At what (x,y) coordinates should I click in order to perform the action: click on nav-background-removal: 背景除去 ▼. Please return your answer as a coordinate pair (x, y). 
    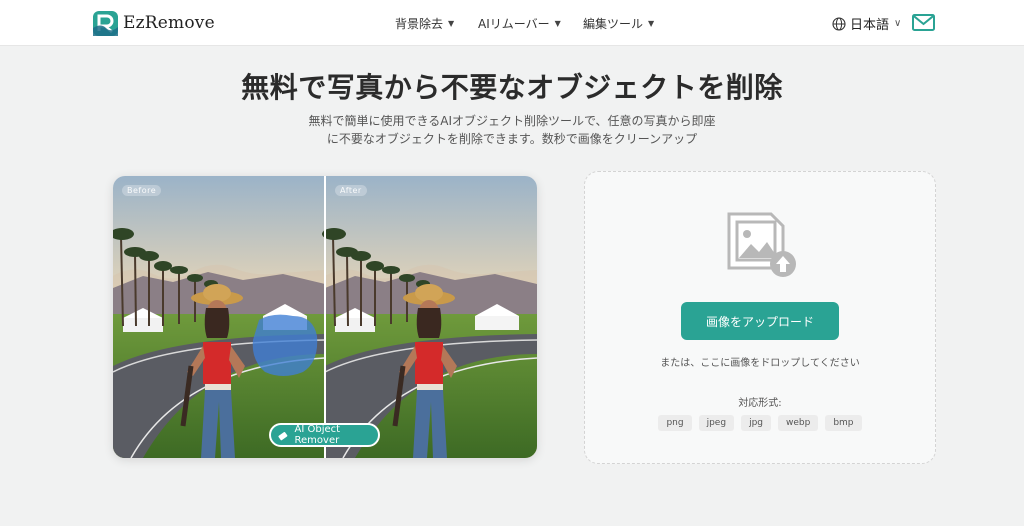
    Looking at the image, I should click on (424, 23).